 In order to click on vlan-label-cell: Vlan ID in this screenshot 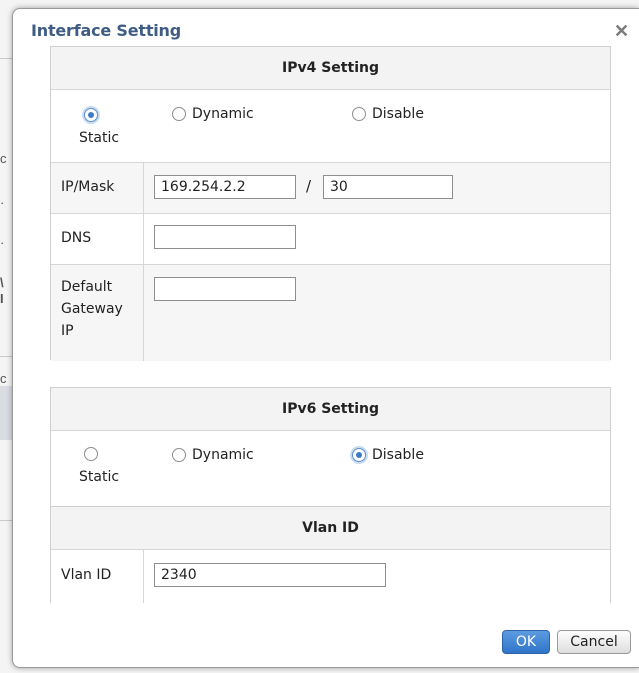, I will do `click(97, 576)`.